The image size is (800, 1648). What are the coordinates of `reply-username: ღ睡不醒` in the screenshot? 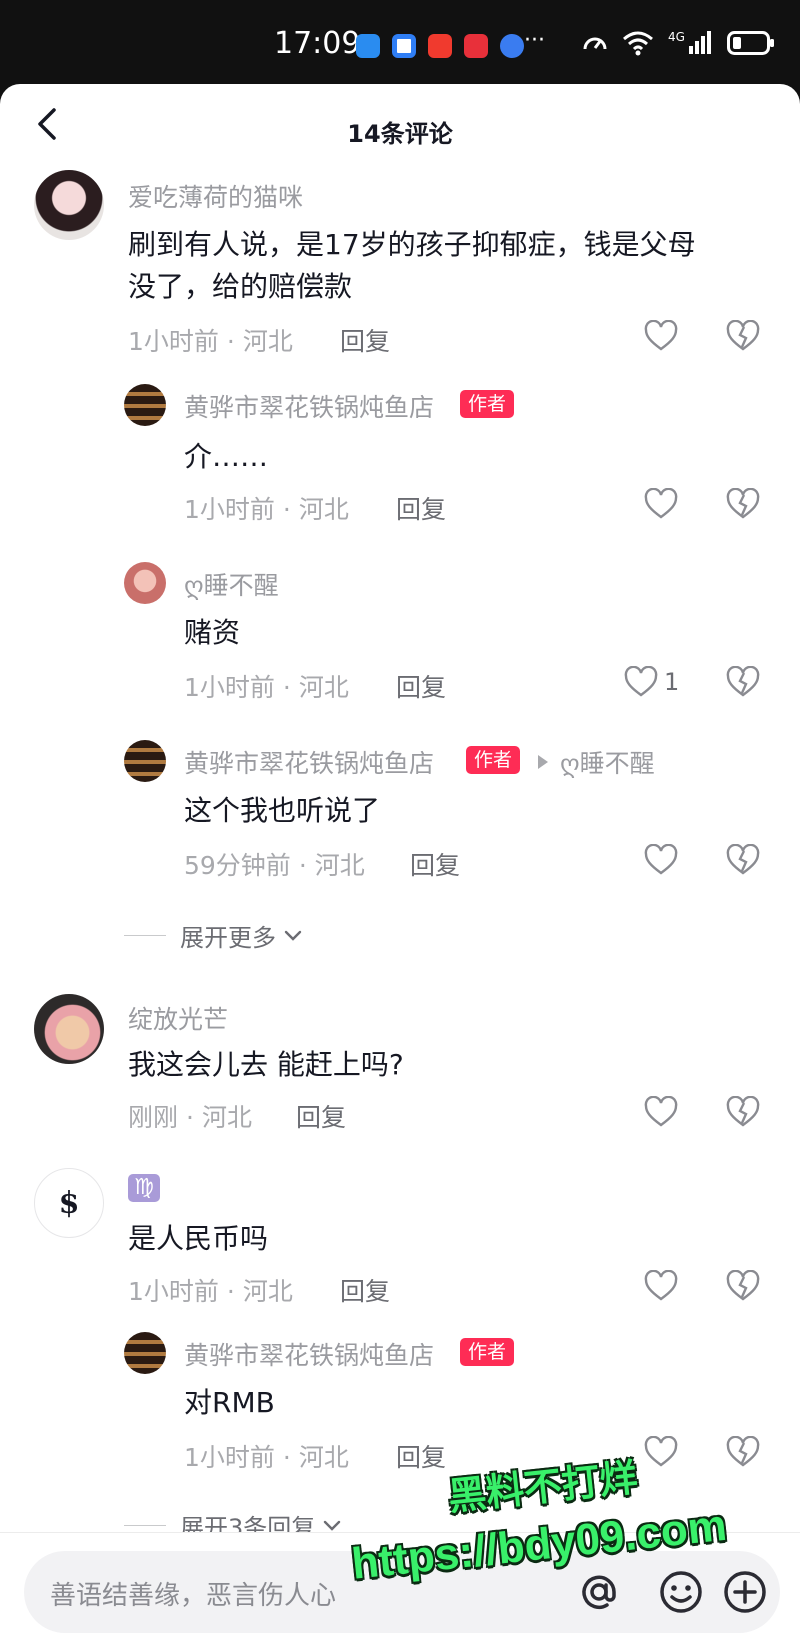 It's located at (231, 584).